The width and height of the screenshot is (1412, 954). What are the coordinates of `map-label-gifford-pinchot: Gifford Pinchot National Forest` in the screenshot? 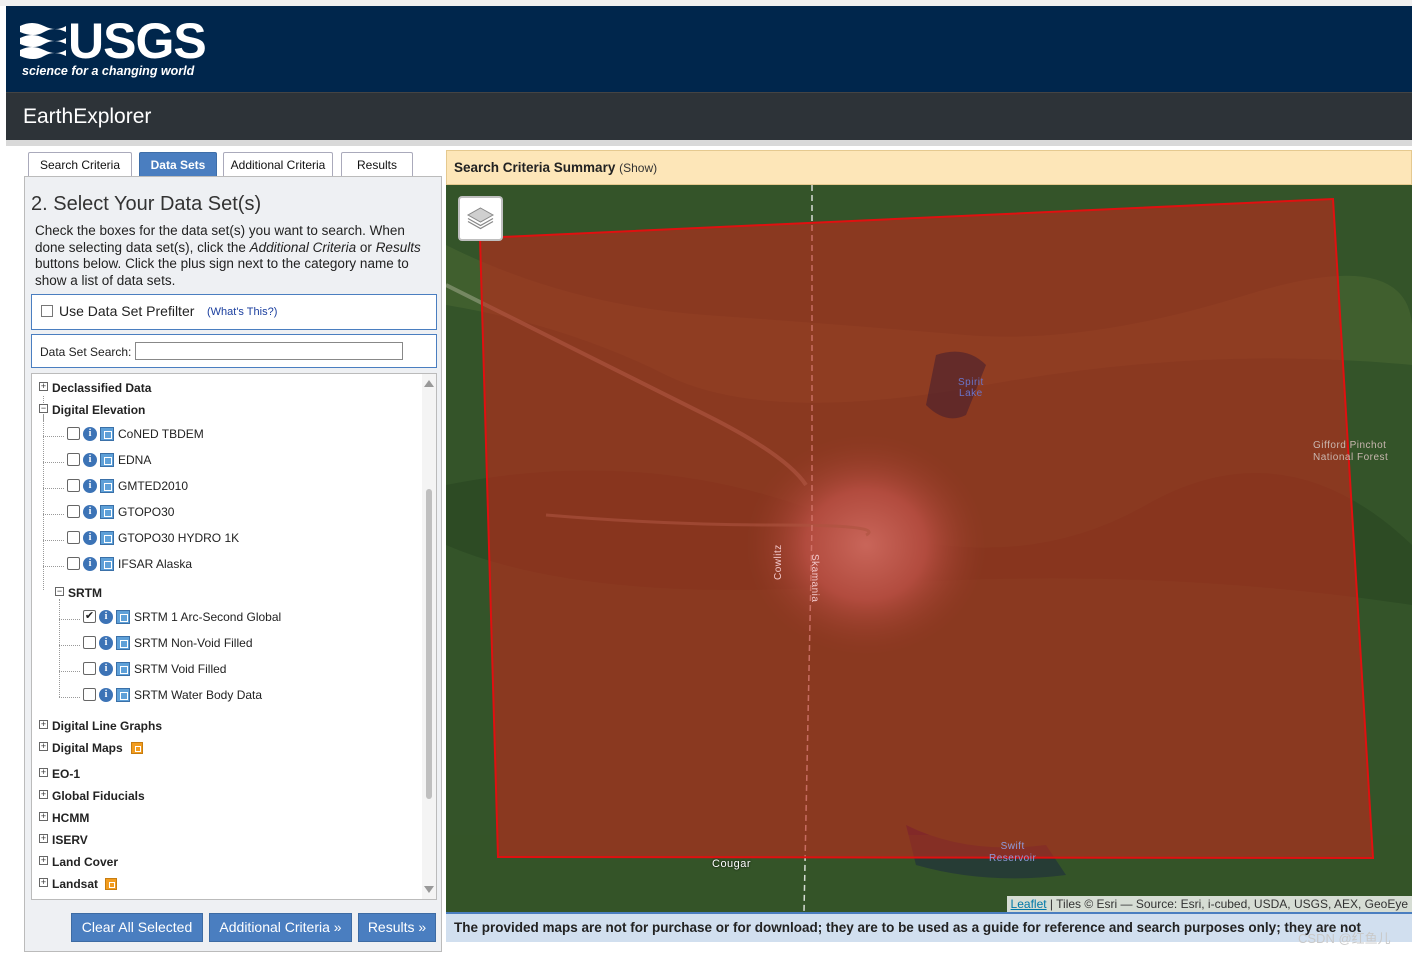 It's located at (1351, 451).